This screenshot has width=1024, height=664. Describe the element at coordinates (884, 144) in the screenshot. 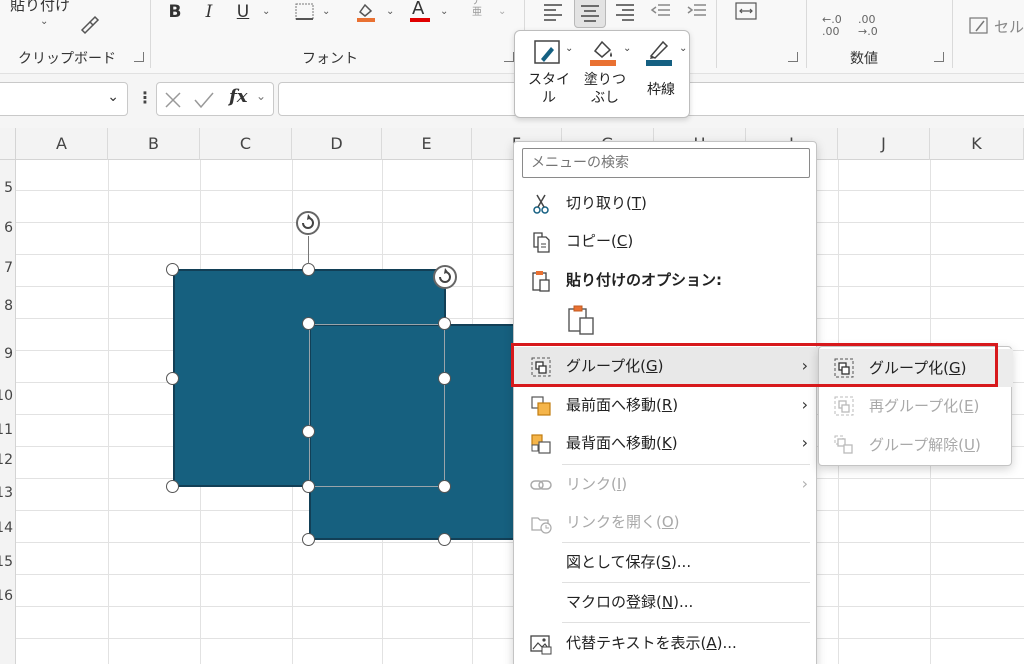

I see `column-header: J` at that location.